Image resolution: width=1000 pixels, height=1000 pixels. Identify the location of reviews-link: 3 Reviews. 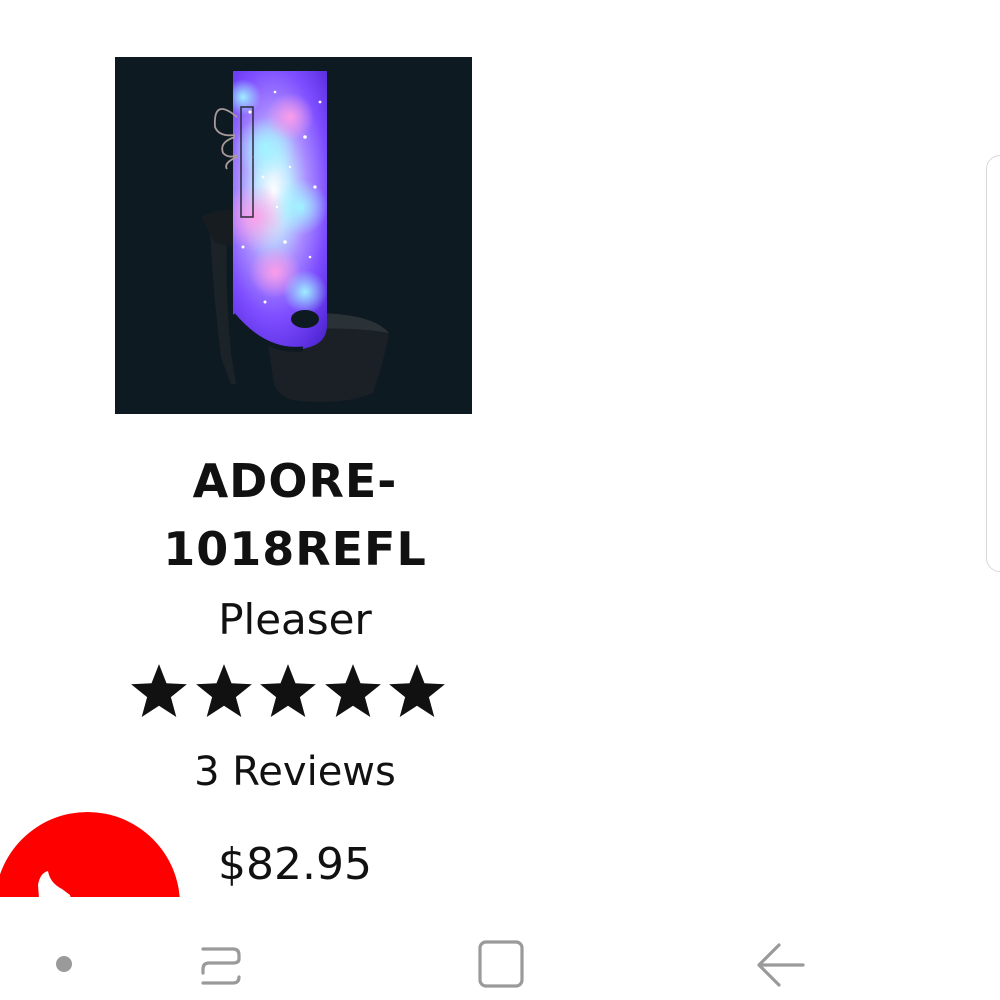
(295, 772).